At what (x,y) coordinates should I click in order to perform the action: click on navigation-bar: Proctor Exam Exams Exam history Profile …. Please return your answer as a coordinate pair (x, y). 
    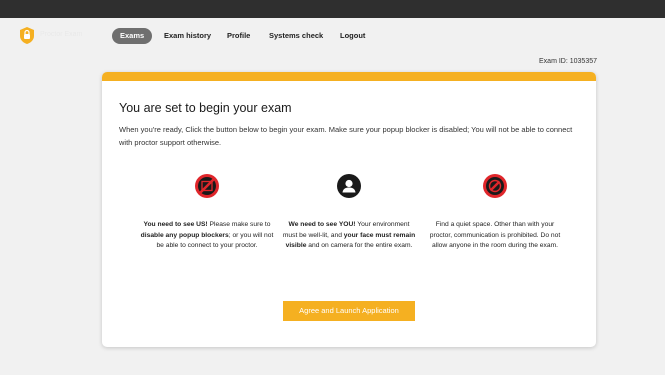
    Looking at the image, I should click on (332, 36).